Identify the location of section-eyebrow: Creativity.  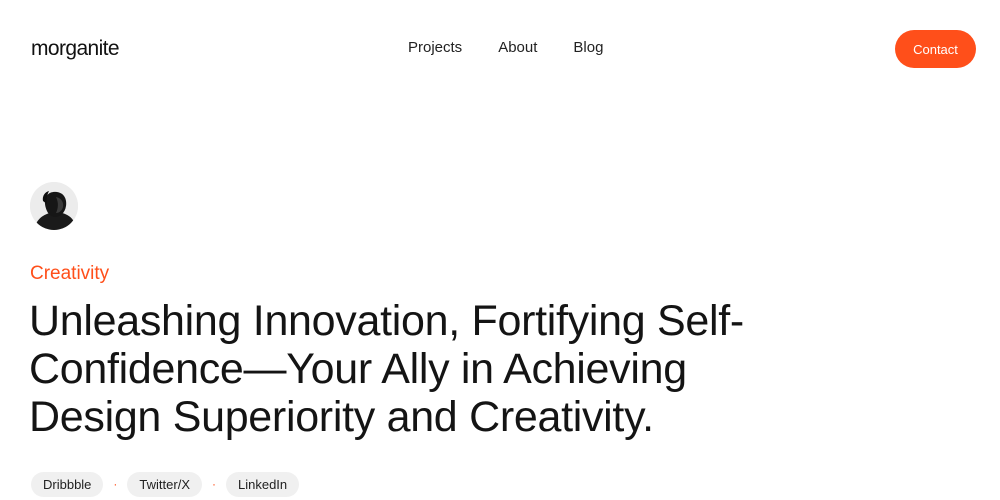
(70, 273).